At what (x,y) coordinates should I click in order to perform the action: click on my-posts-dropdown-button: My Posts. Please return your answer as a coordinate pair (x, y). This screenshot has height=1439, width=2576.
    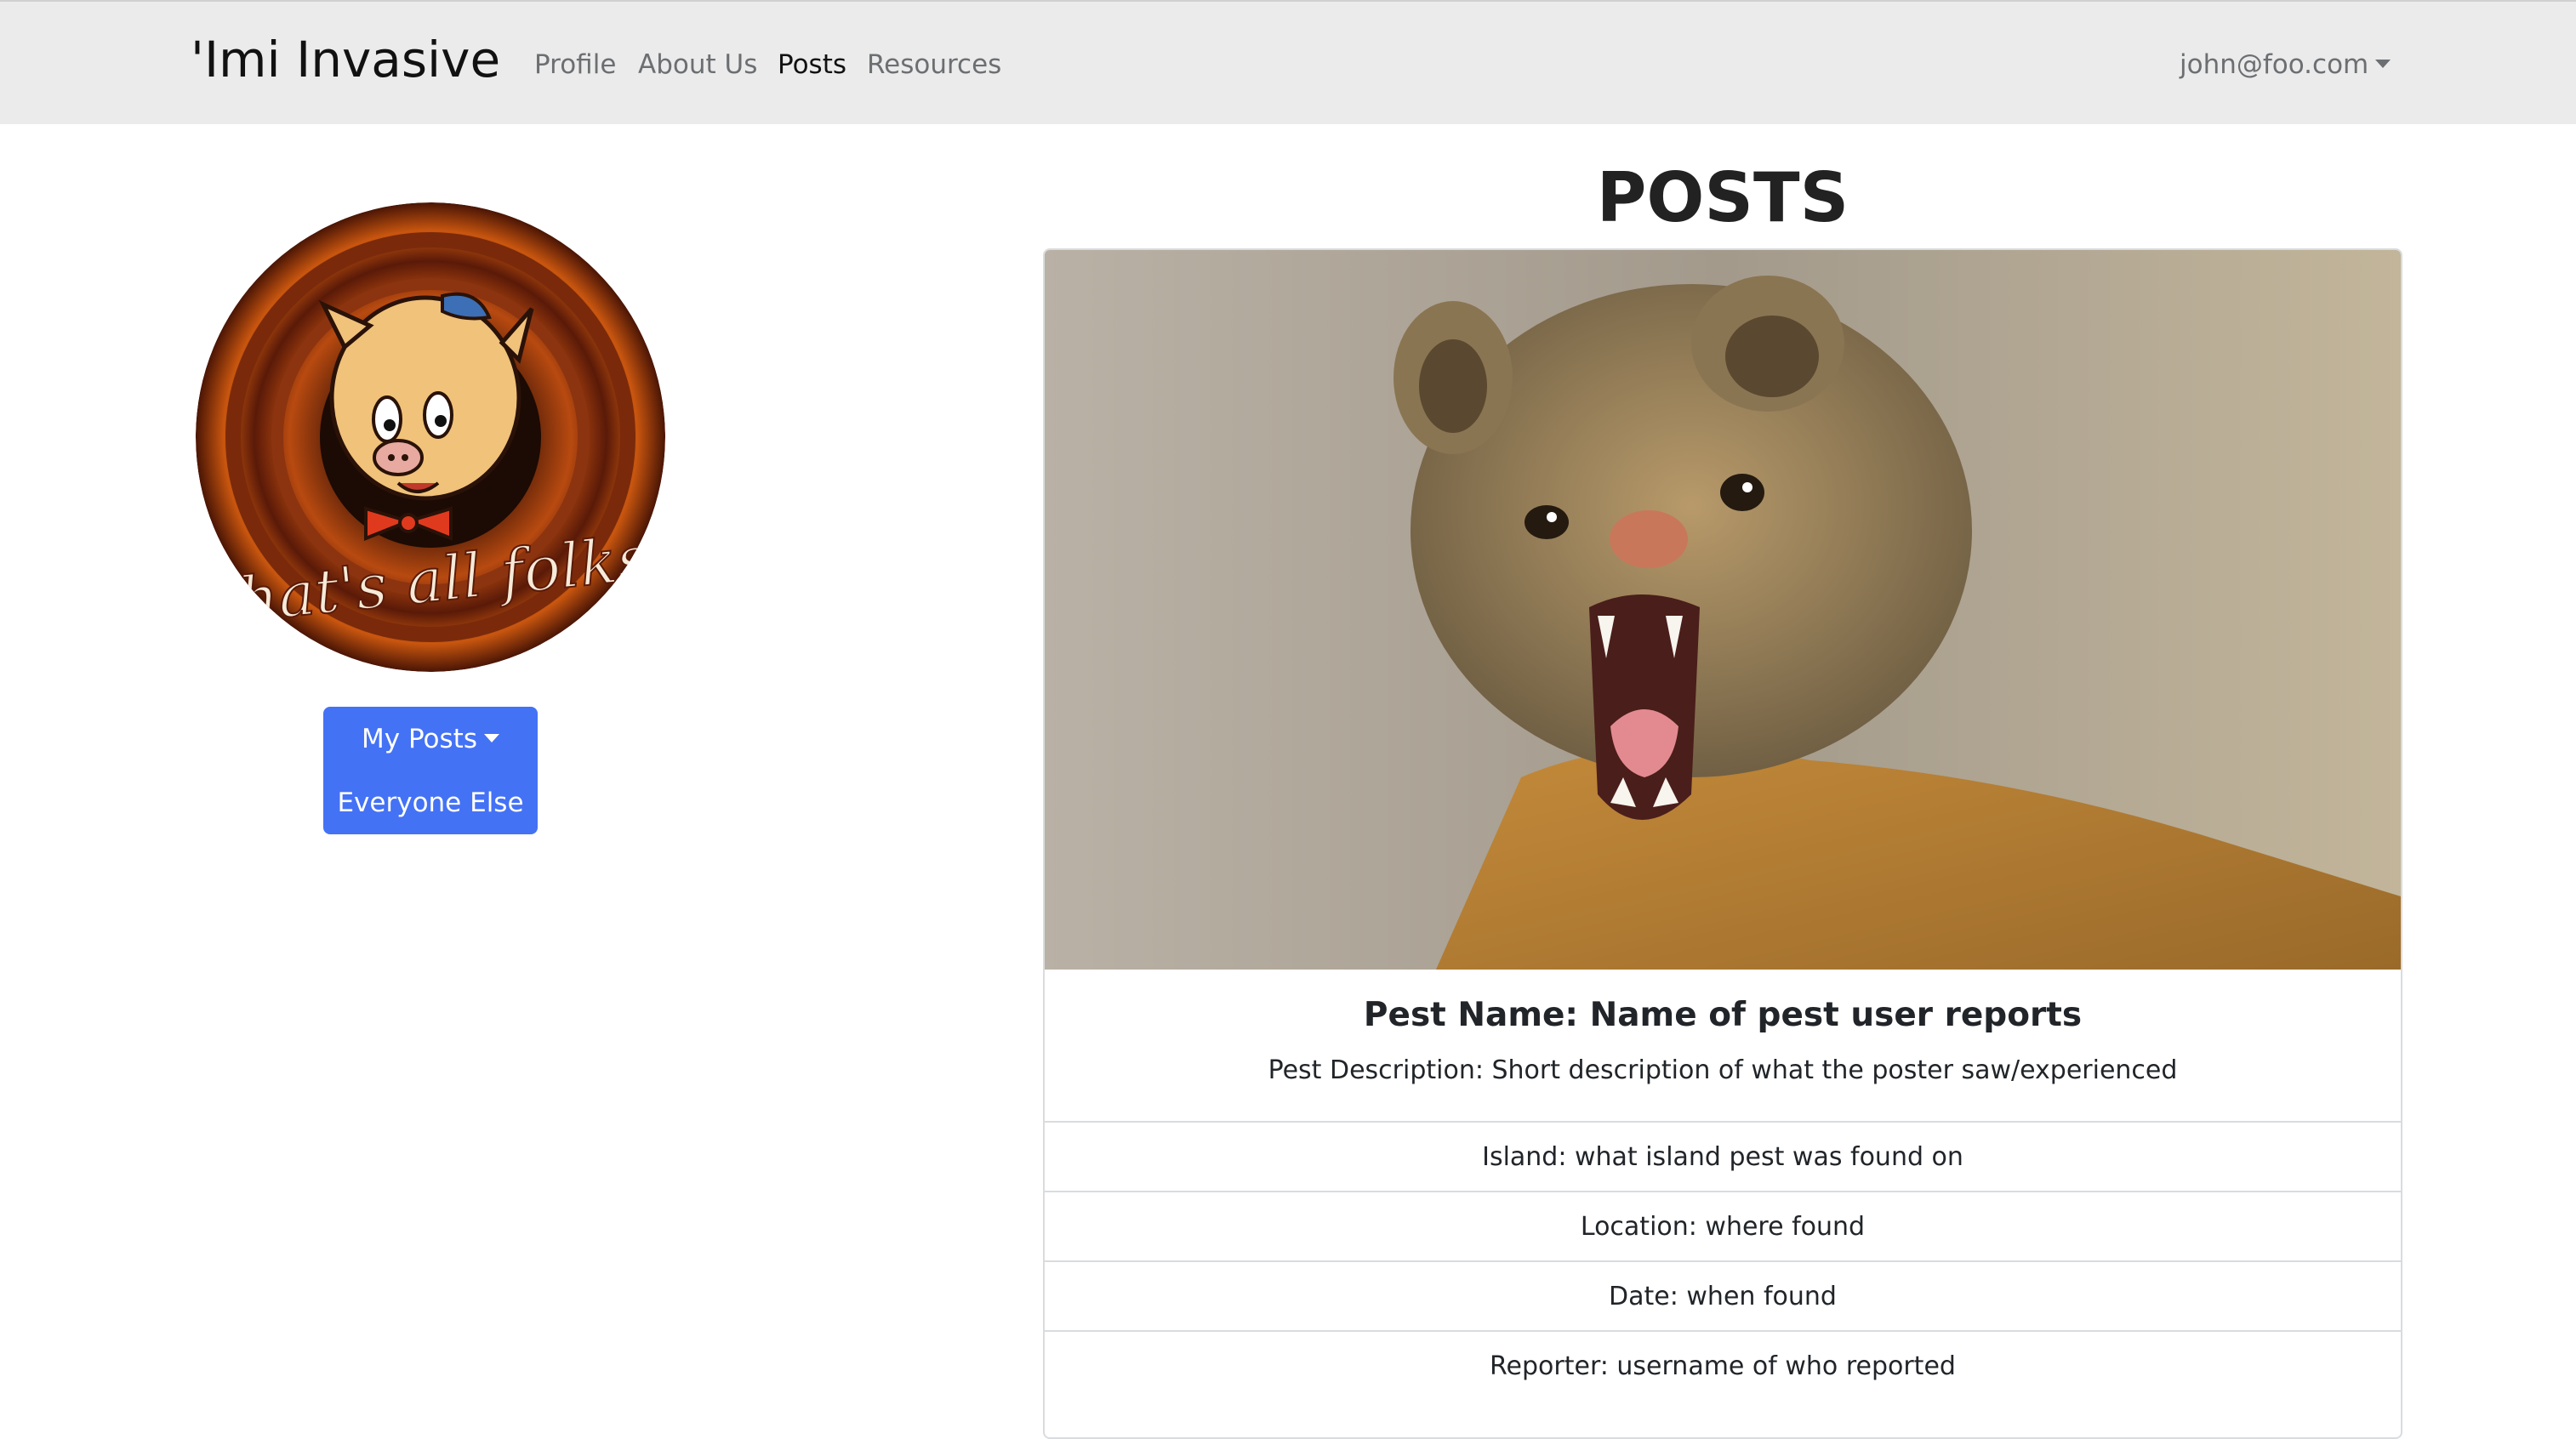
    Looking at the image, I should click on (431, 739).